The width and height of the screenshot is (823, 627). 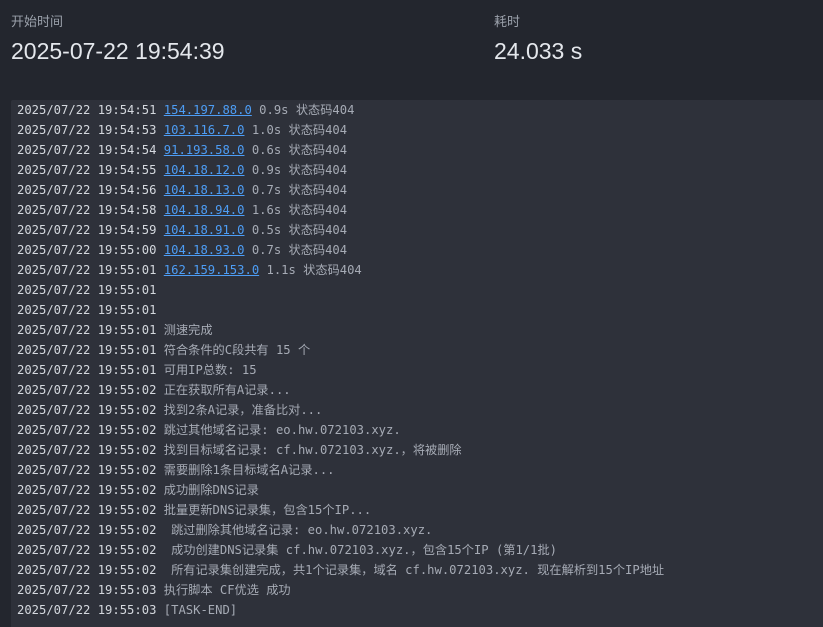 What do you see at coordinates (211, 270) in the screenshot?
I see `log-ip-link: 162.159.153.0` at bounding box center [211, 270].